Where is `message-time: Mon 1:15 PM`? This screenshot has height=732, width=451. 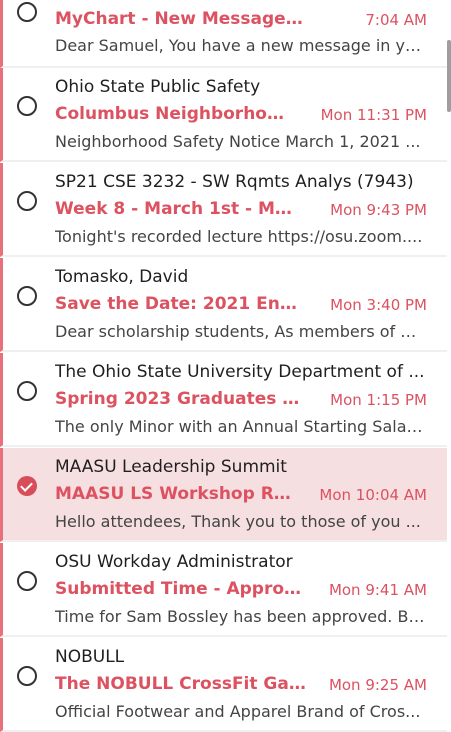
message-time: Mon 1:15 PM is located at coordinates (378, 400).